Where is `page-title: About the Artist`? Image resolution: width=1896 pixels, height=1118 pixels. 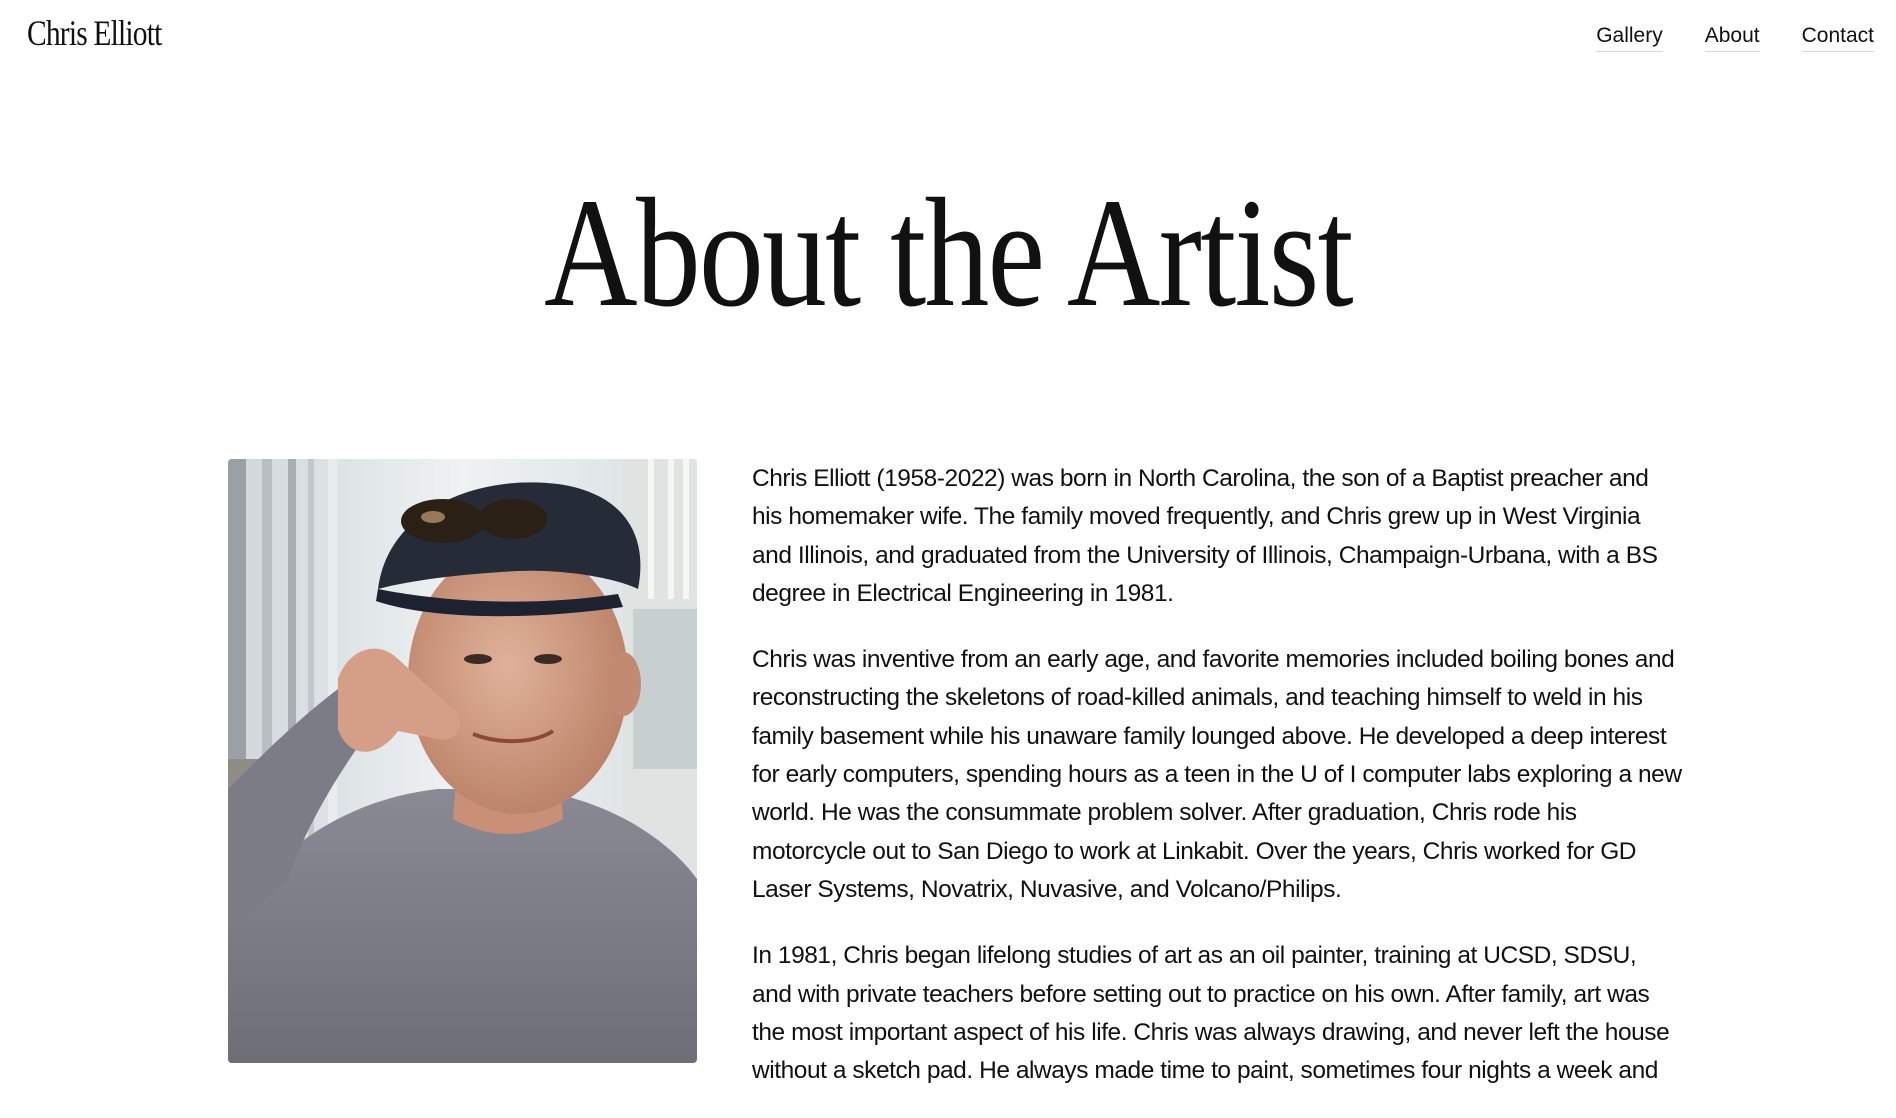 page-title: About the Artist is located at coordinates (949, 252).